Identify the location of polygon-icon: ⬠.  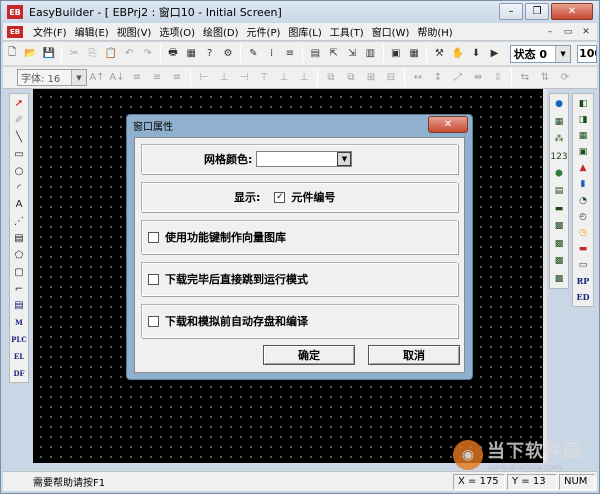
(19, 255).